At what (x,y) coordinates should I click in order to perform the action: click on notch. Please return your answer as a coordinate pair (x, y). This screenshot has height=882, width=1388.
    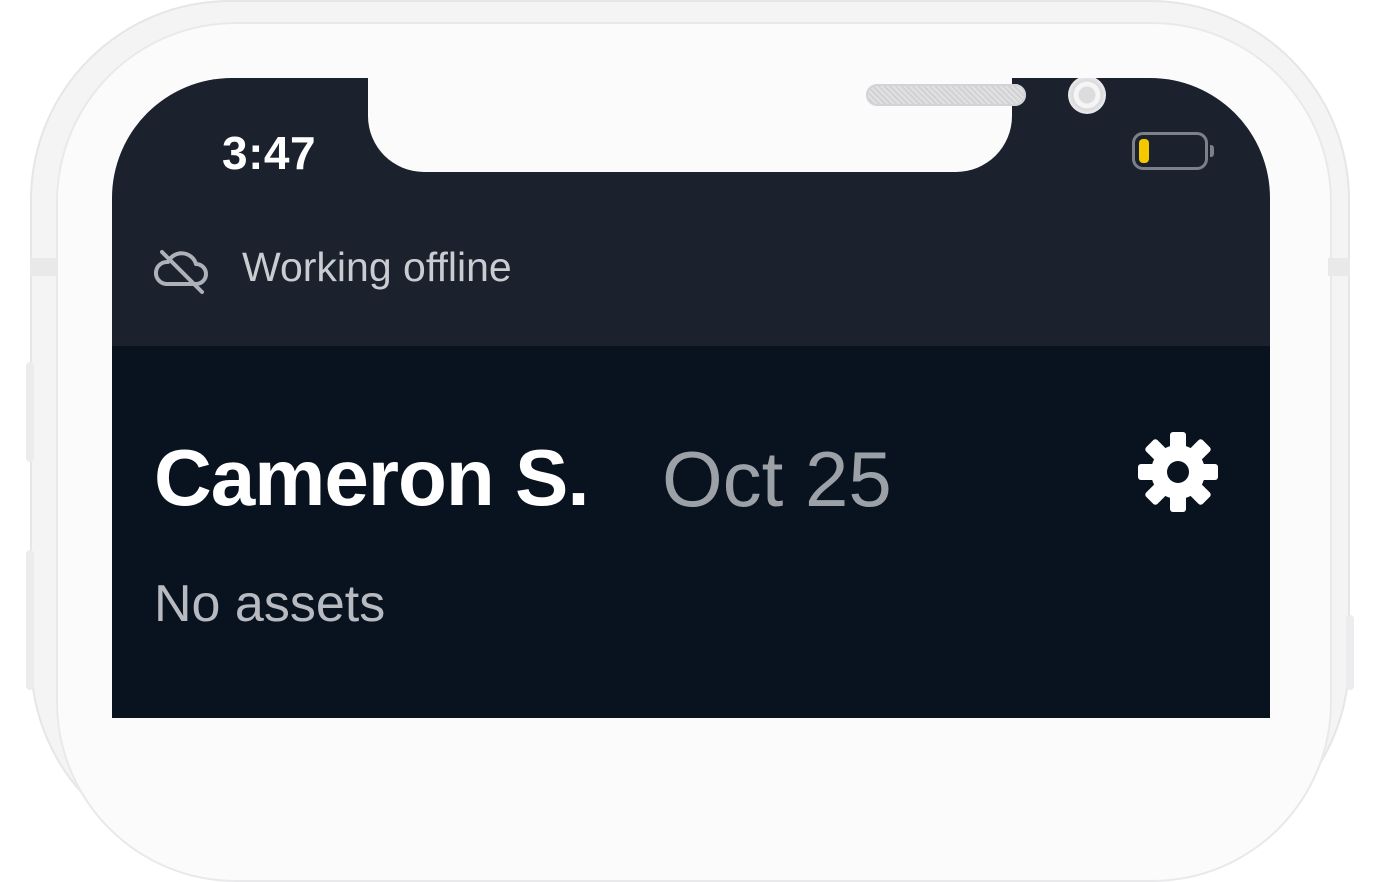
    Looking at the image, I should click on (737, 125).